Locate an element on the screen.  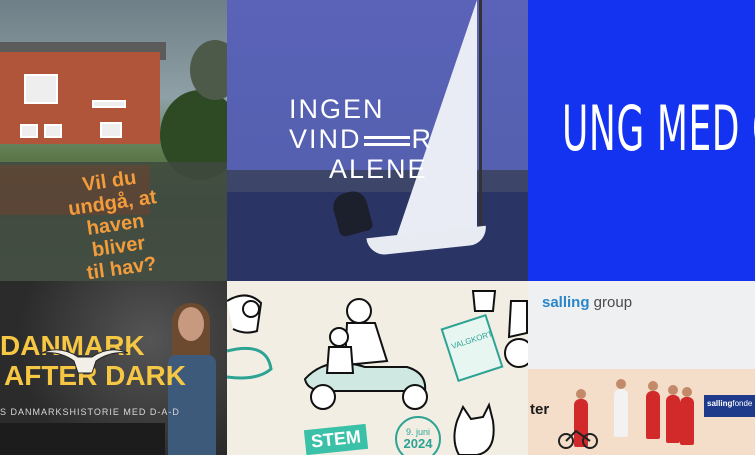
bicycle-icon is located at coordinates (578, 439).